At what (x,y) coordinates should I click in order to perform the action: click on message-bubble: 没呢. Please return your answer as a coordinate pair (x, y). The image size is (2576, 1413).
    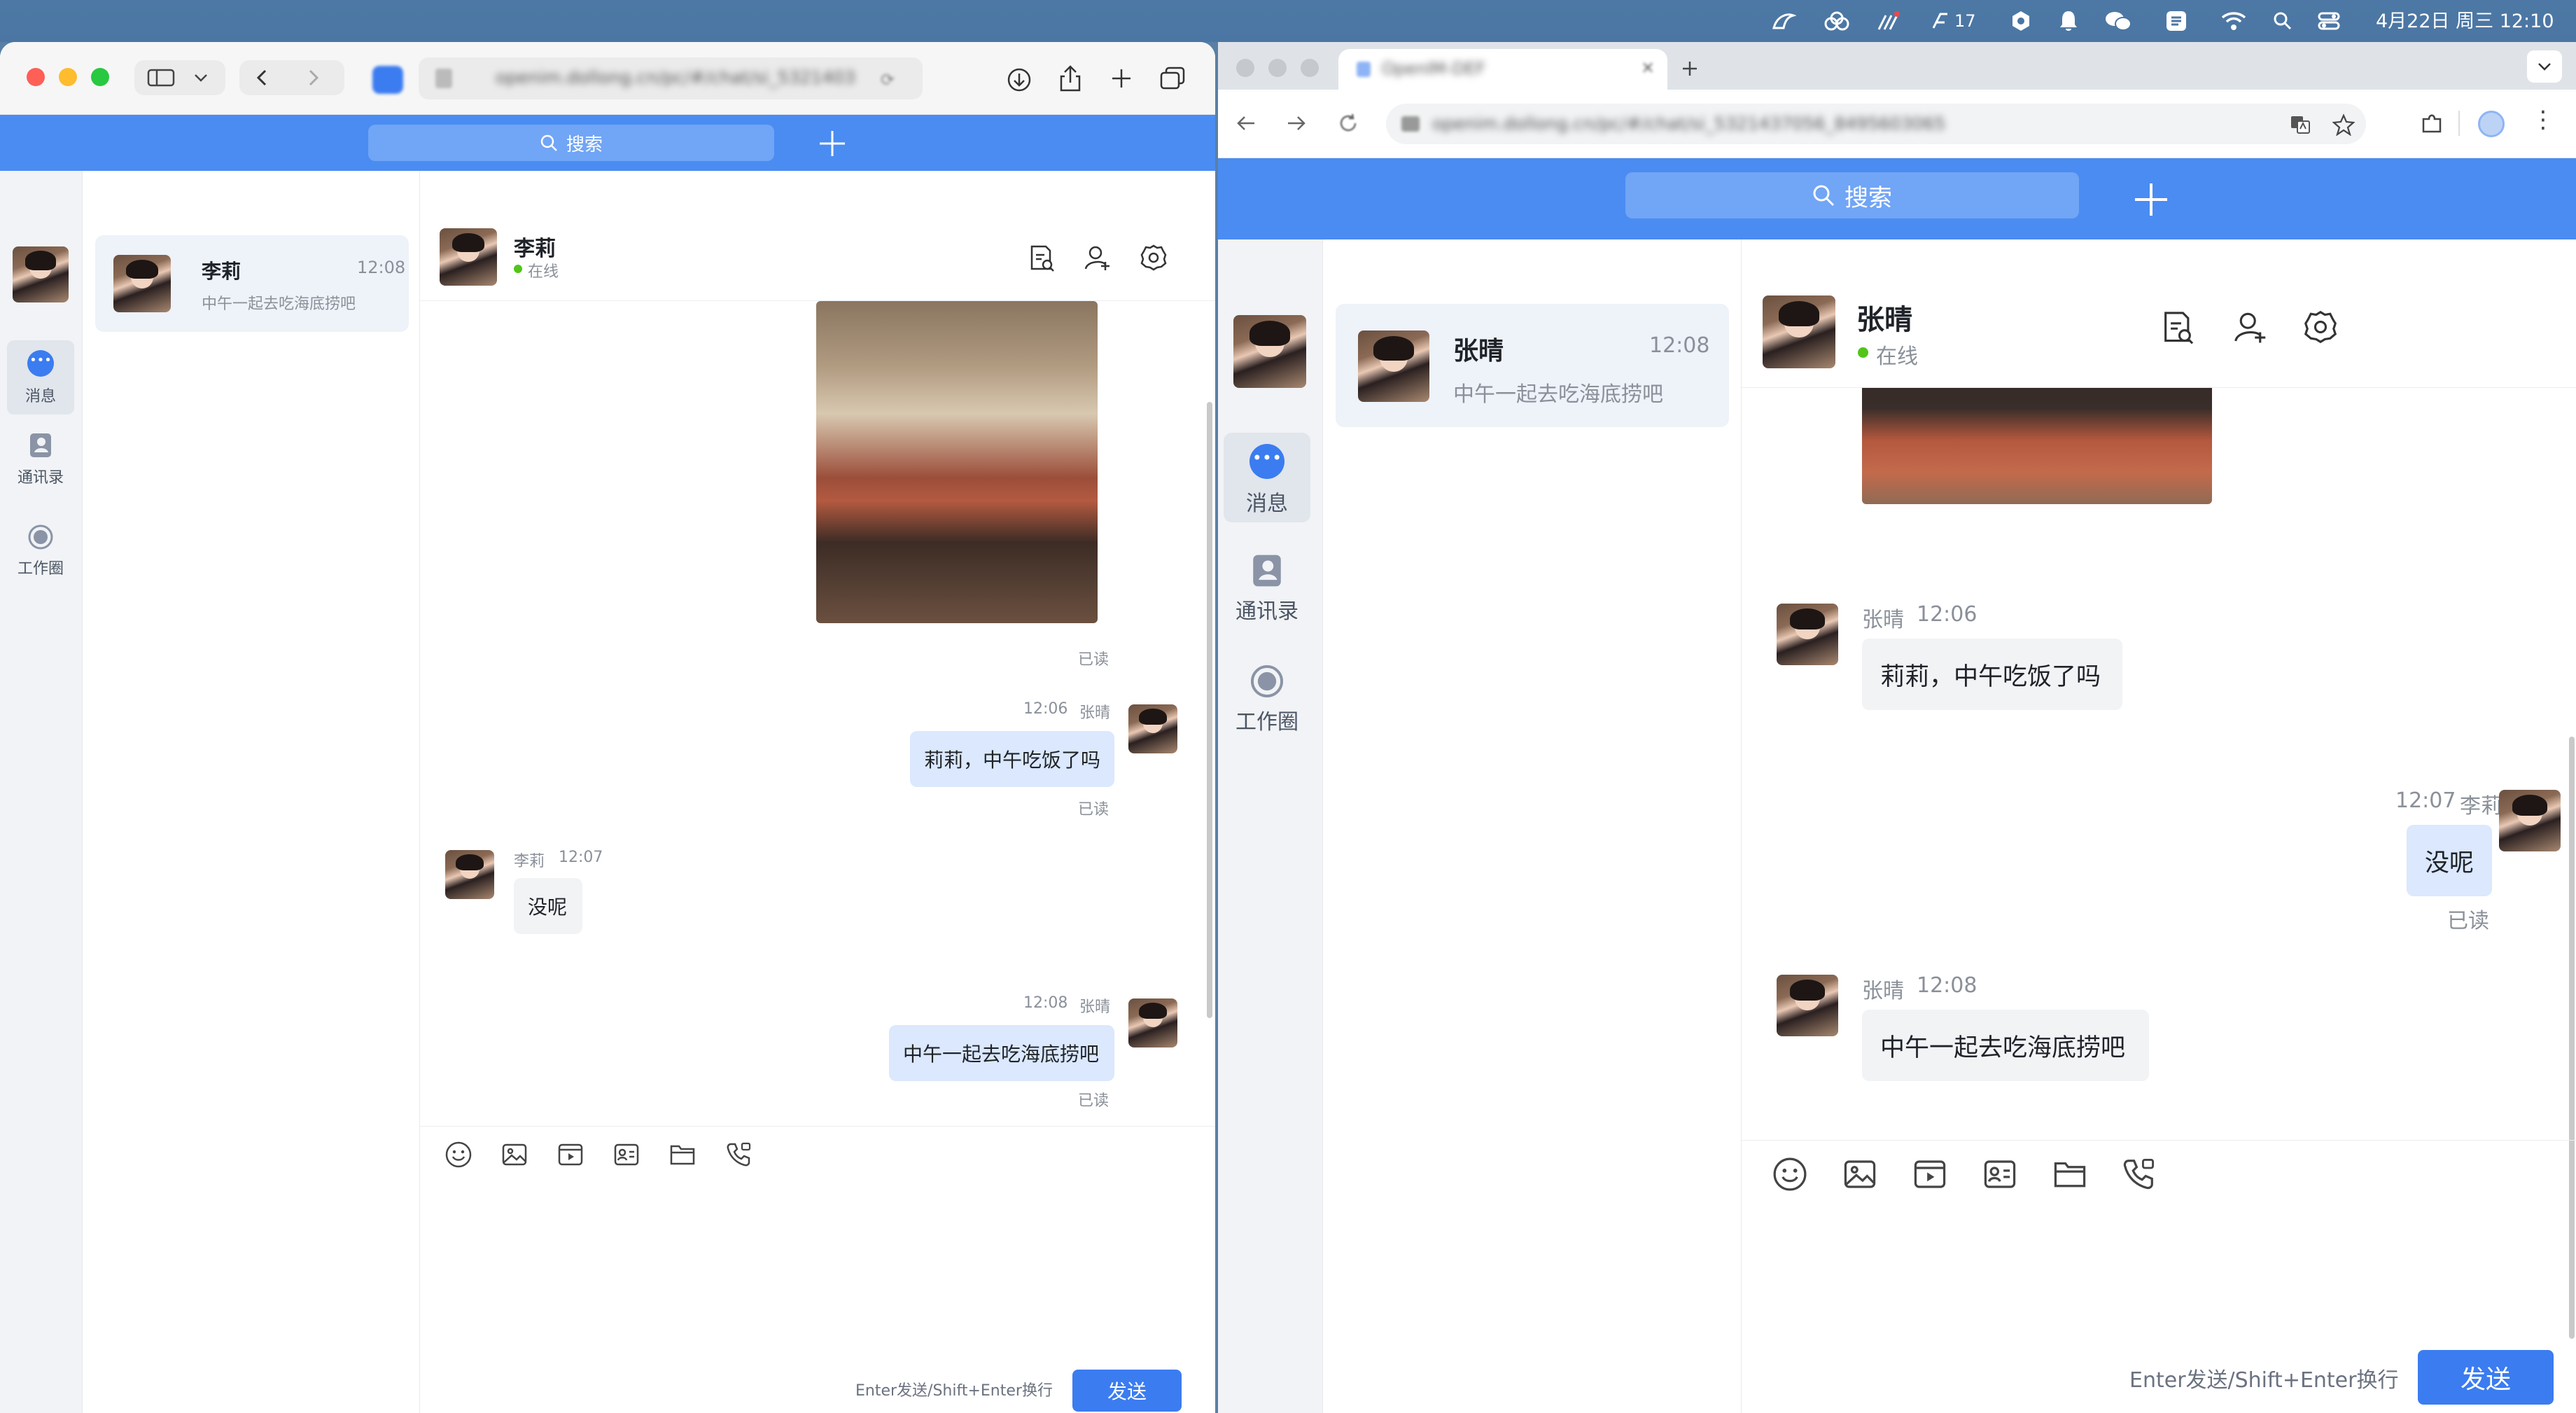
    Looking at the image, I should click on (548, 906).